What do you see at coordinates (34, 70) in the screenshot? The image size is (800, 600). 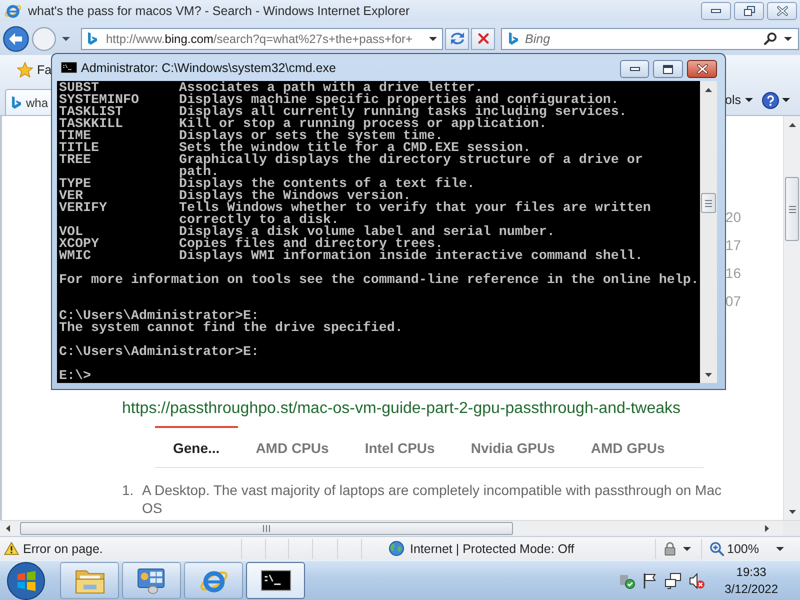 I see `favorites-button: Fa` at bounding box center [34, 70].